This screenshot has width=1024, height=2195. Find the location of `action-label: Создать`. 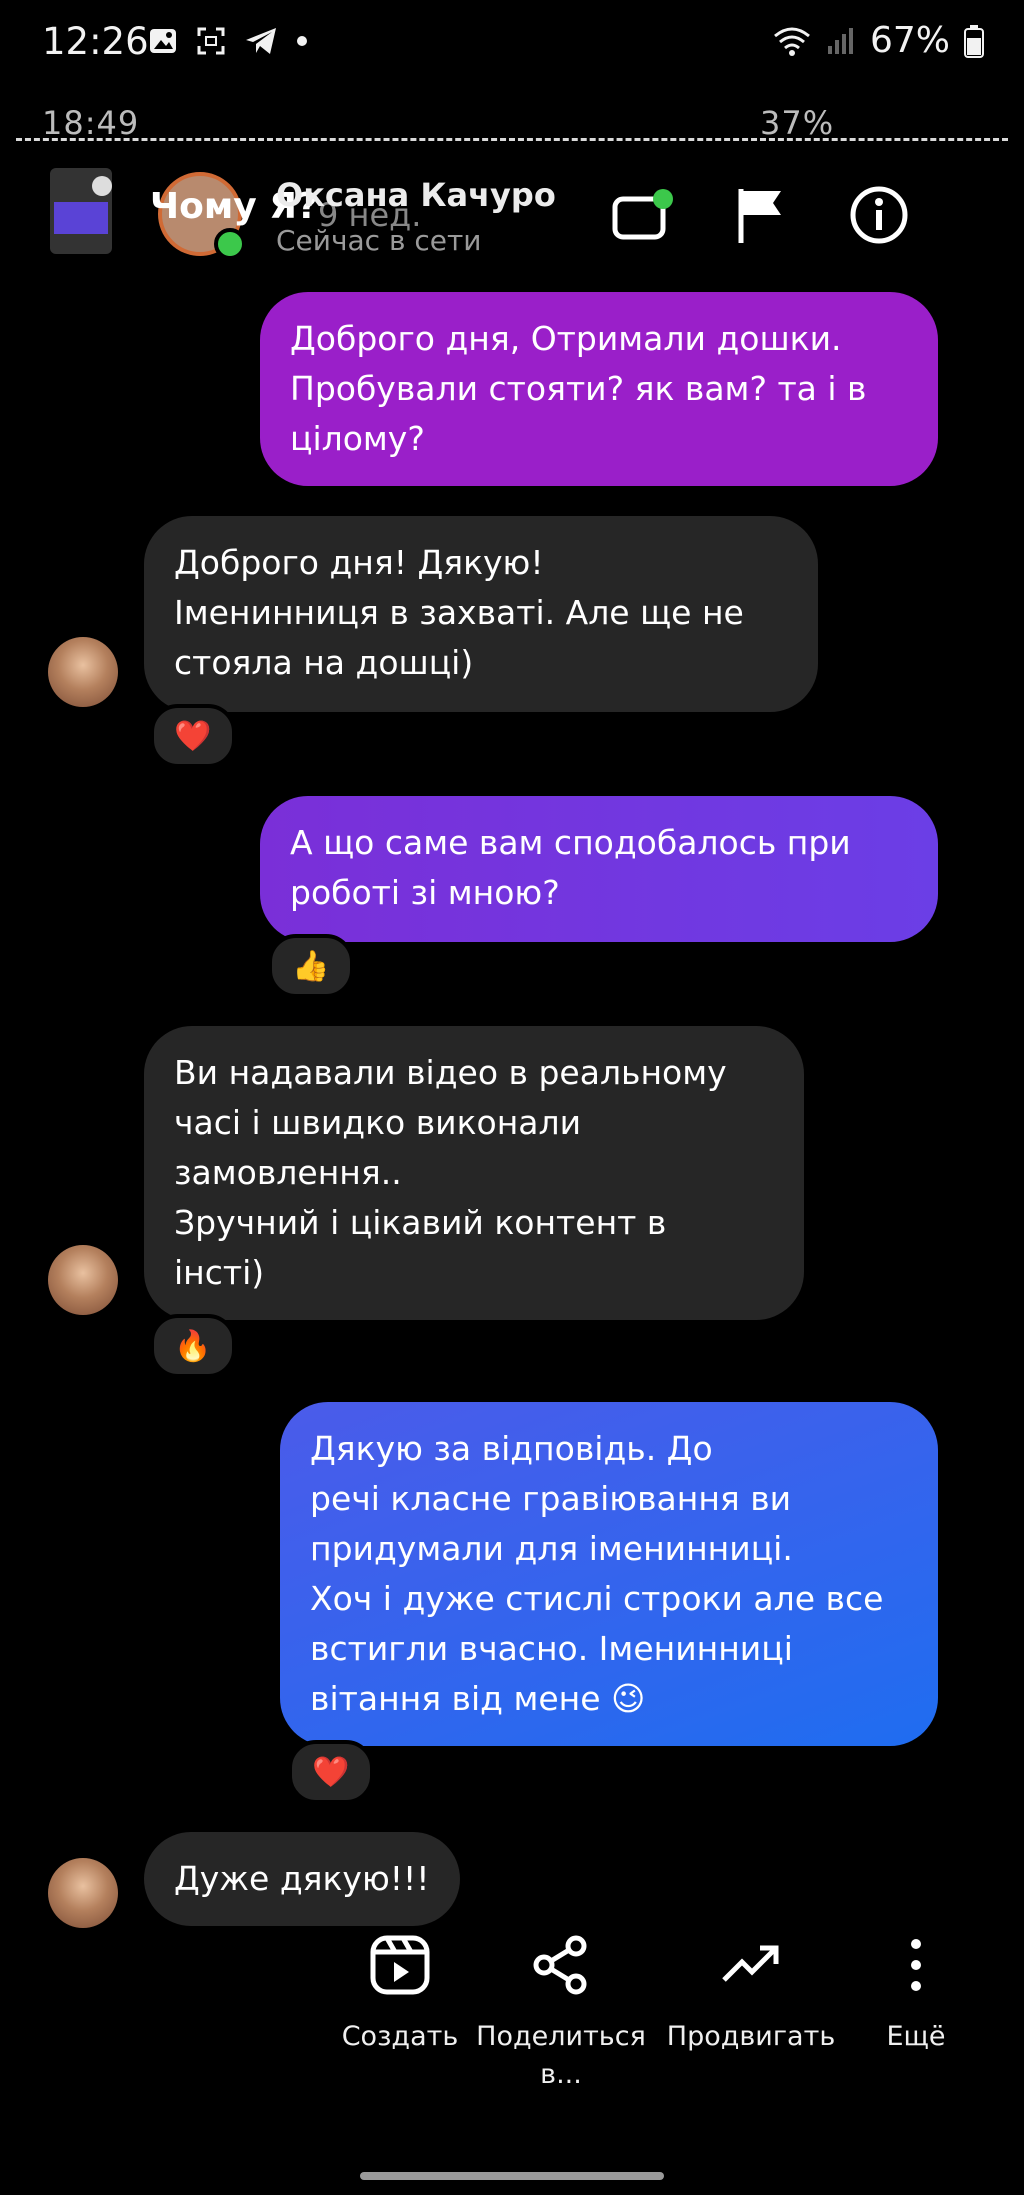

action-label: Создать is located at coordinates (400, 2036).